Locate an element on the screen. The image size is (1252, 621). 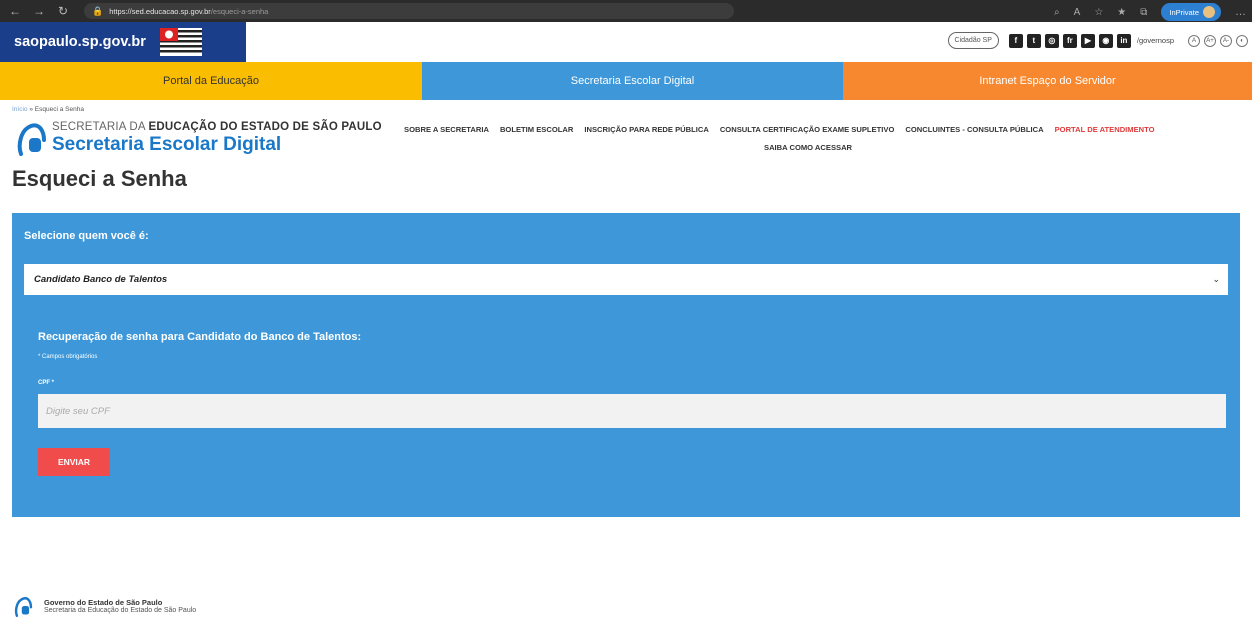
sed-footer-logo-icon is located at coordinates (23, 607).